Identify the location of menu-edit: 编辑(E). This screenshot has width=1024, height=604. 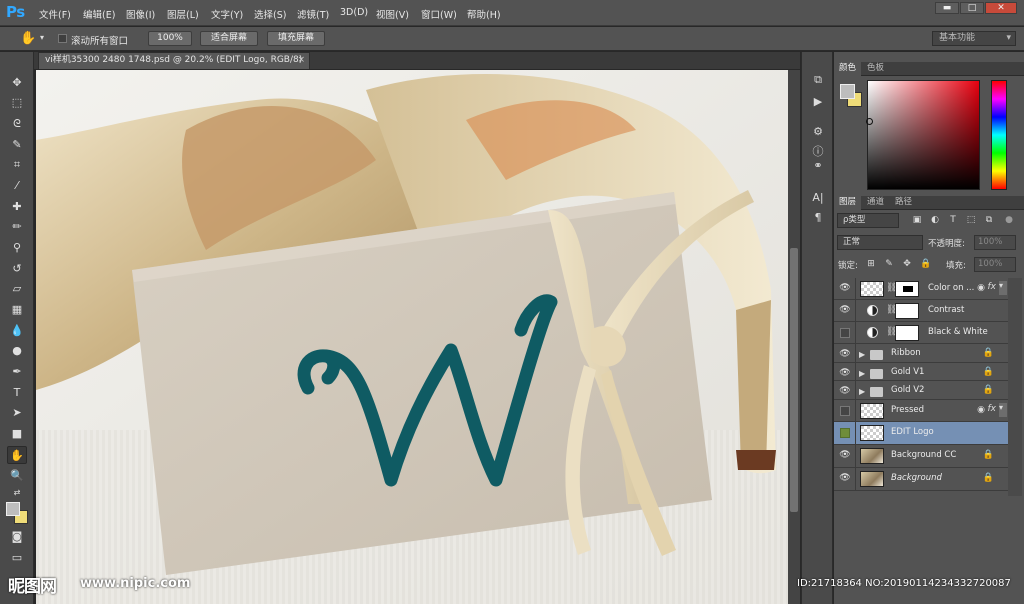
(99, 14).